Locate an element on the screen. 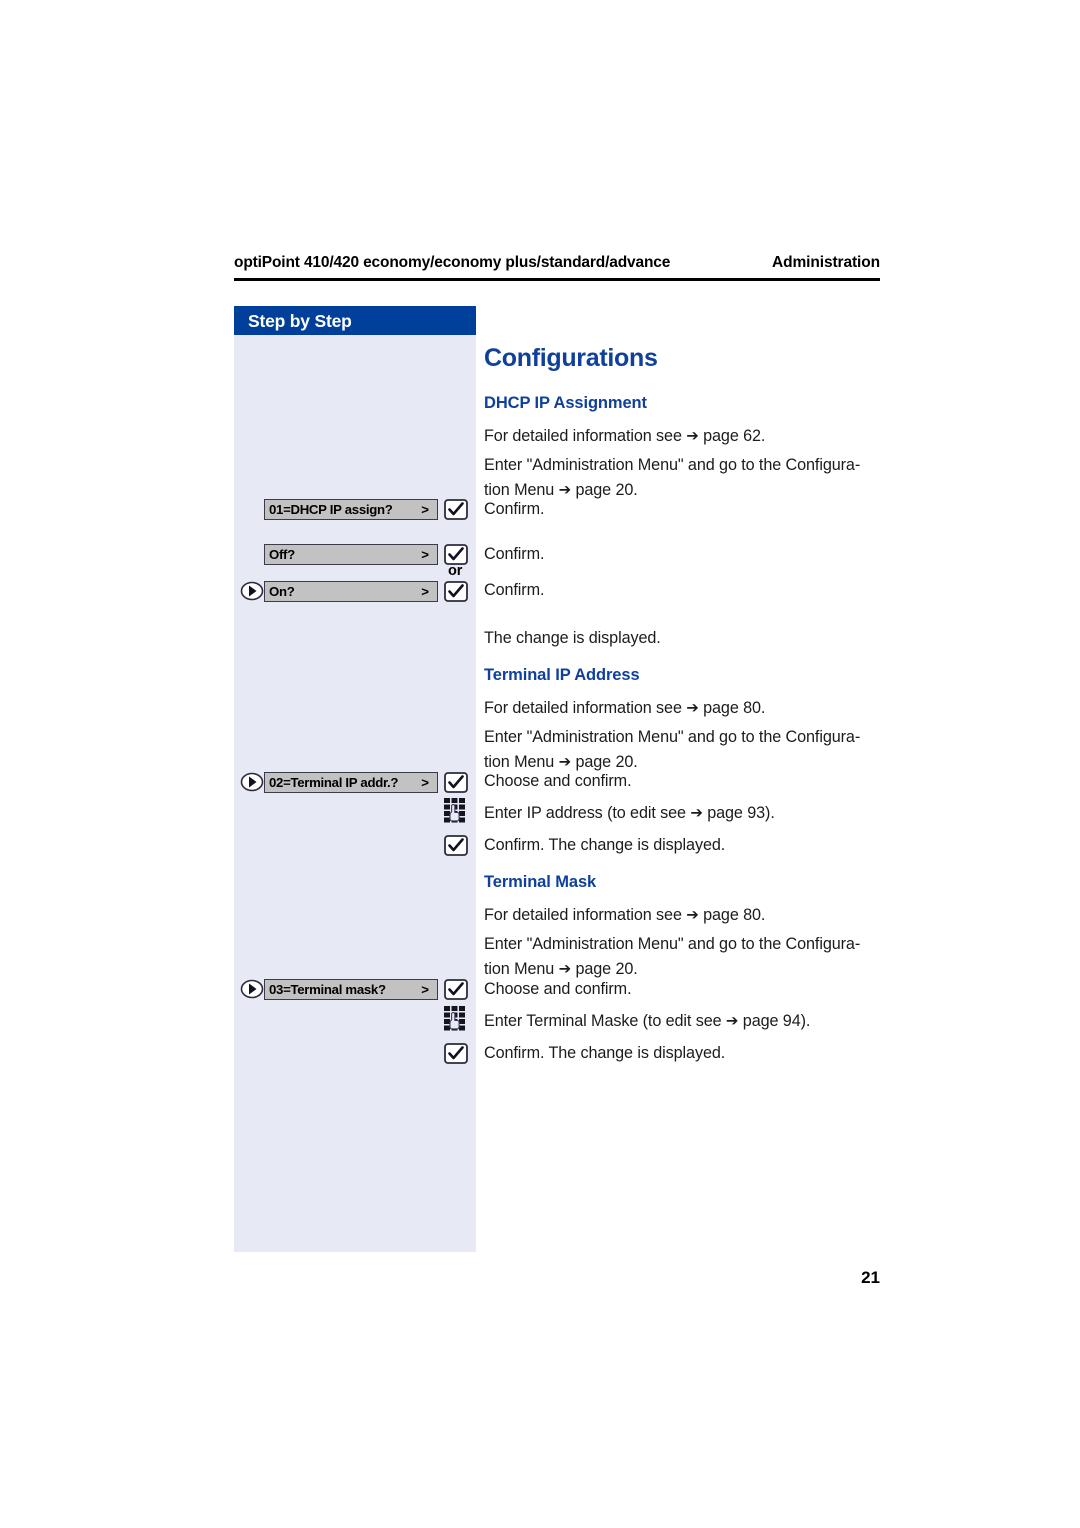 The image size is (1080, 1528). page-number: 21 is located at coordinates (870, 1277).